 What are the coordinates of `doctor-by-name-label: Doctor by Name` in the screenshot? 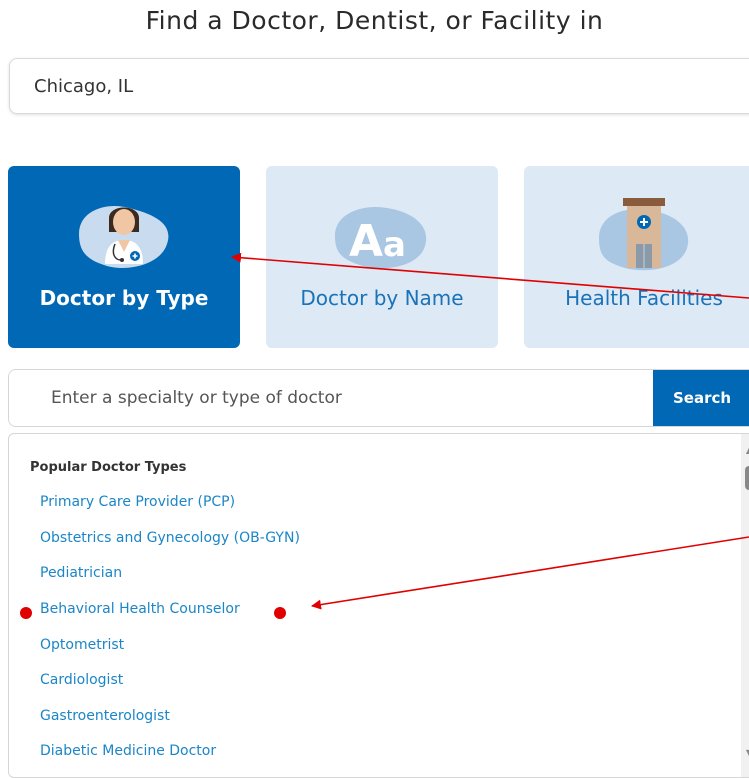 It's located at (382, 298).